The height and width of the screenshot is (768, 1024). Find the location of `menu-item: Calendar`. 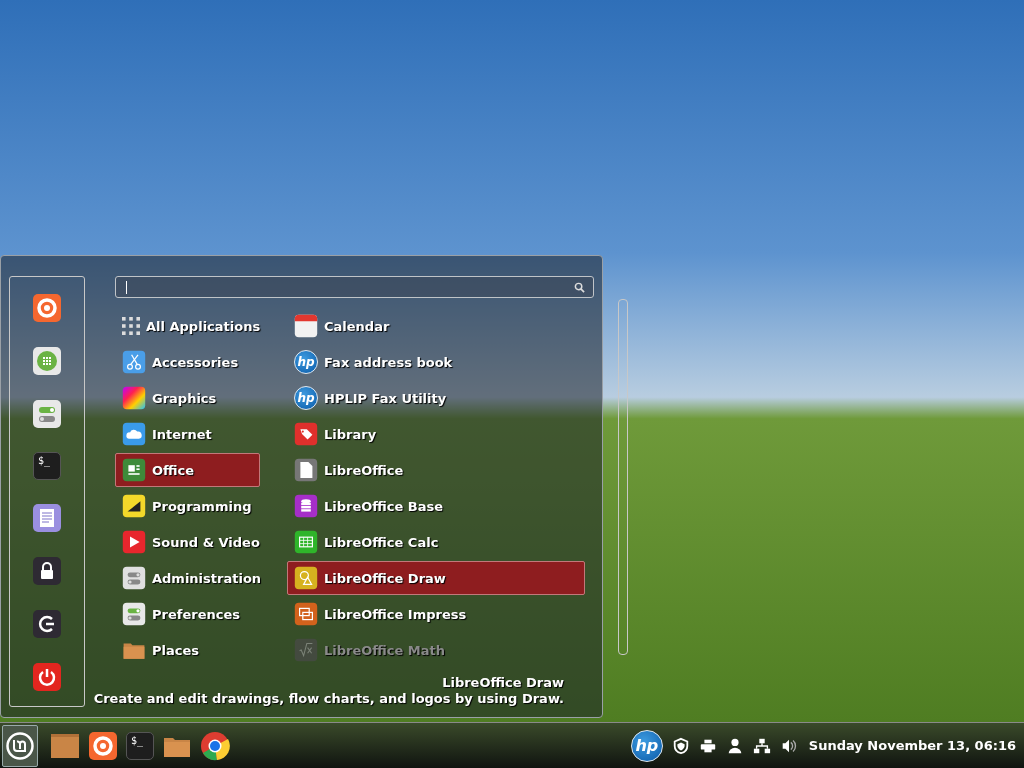

menu-item: Calendar is located at coordinates (436, 326).